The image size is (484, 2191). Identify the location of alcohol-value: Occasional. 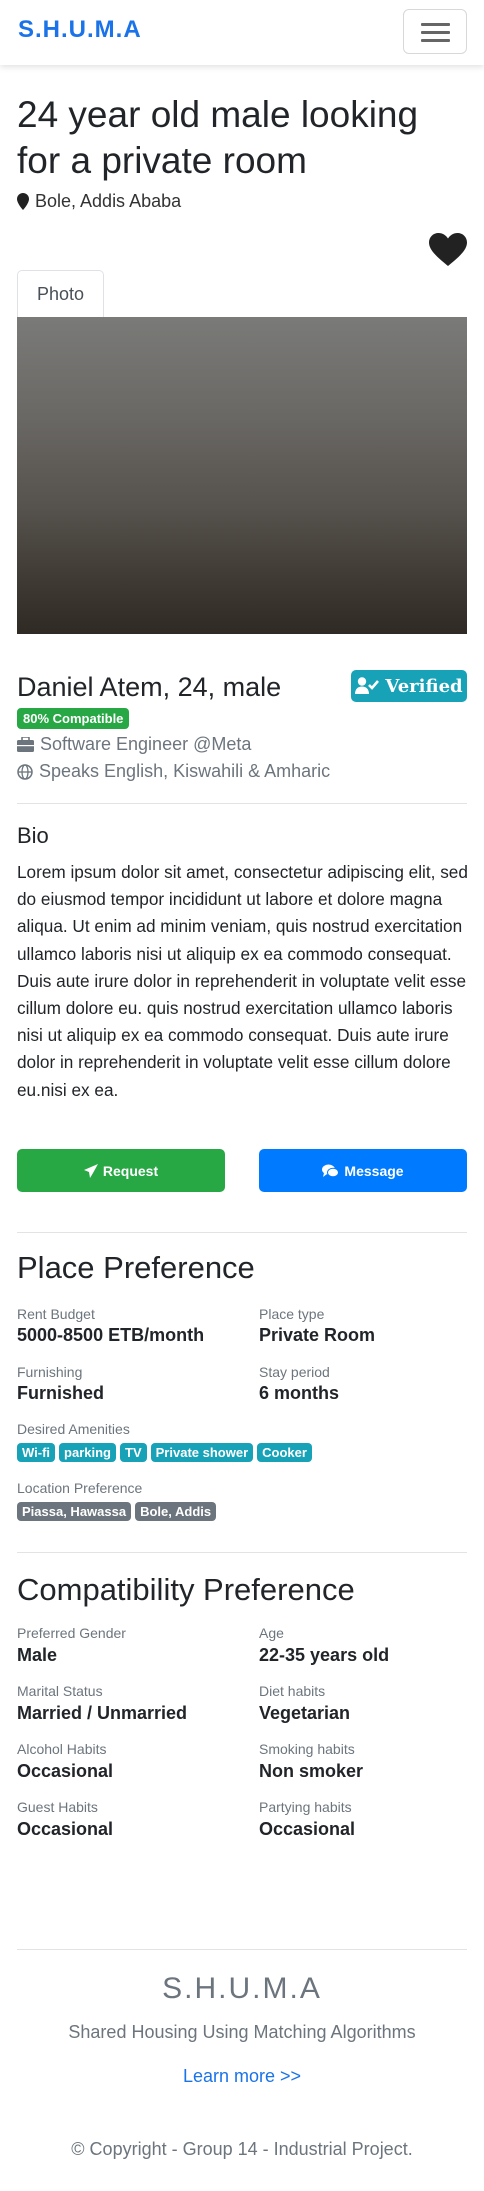
(65, 1771).